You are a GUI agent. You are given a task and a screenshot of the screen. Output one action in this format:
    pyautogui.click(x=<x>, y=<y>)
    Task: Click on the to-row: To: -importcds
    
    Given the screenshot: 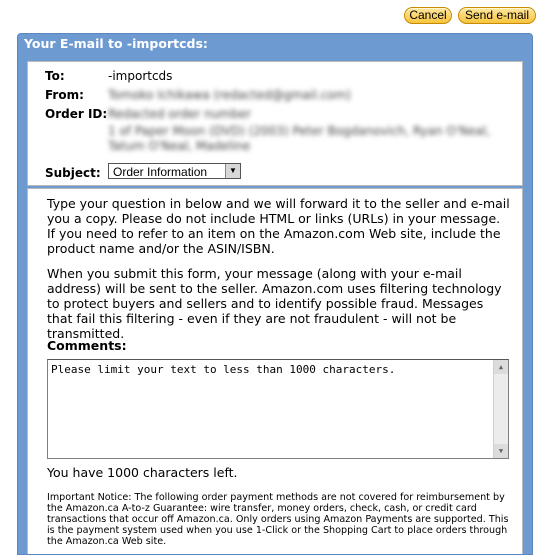 What is the action you would take?
    pyautogui.click(x=108, y=76)
    